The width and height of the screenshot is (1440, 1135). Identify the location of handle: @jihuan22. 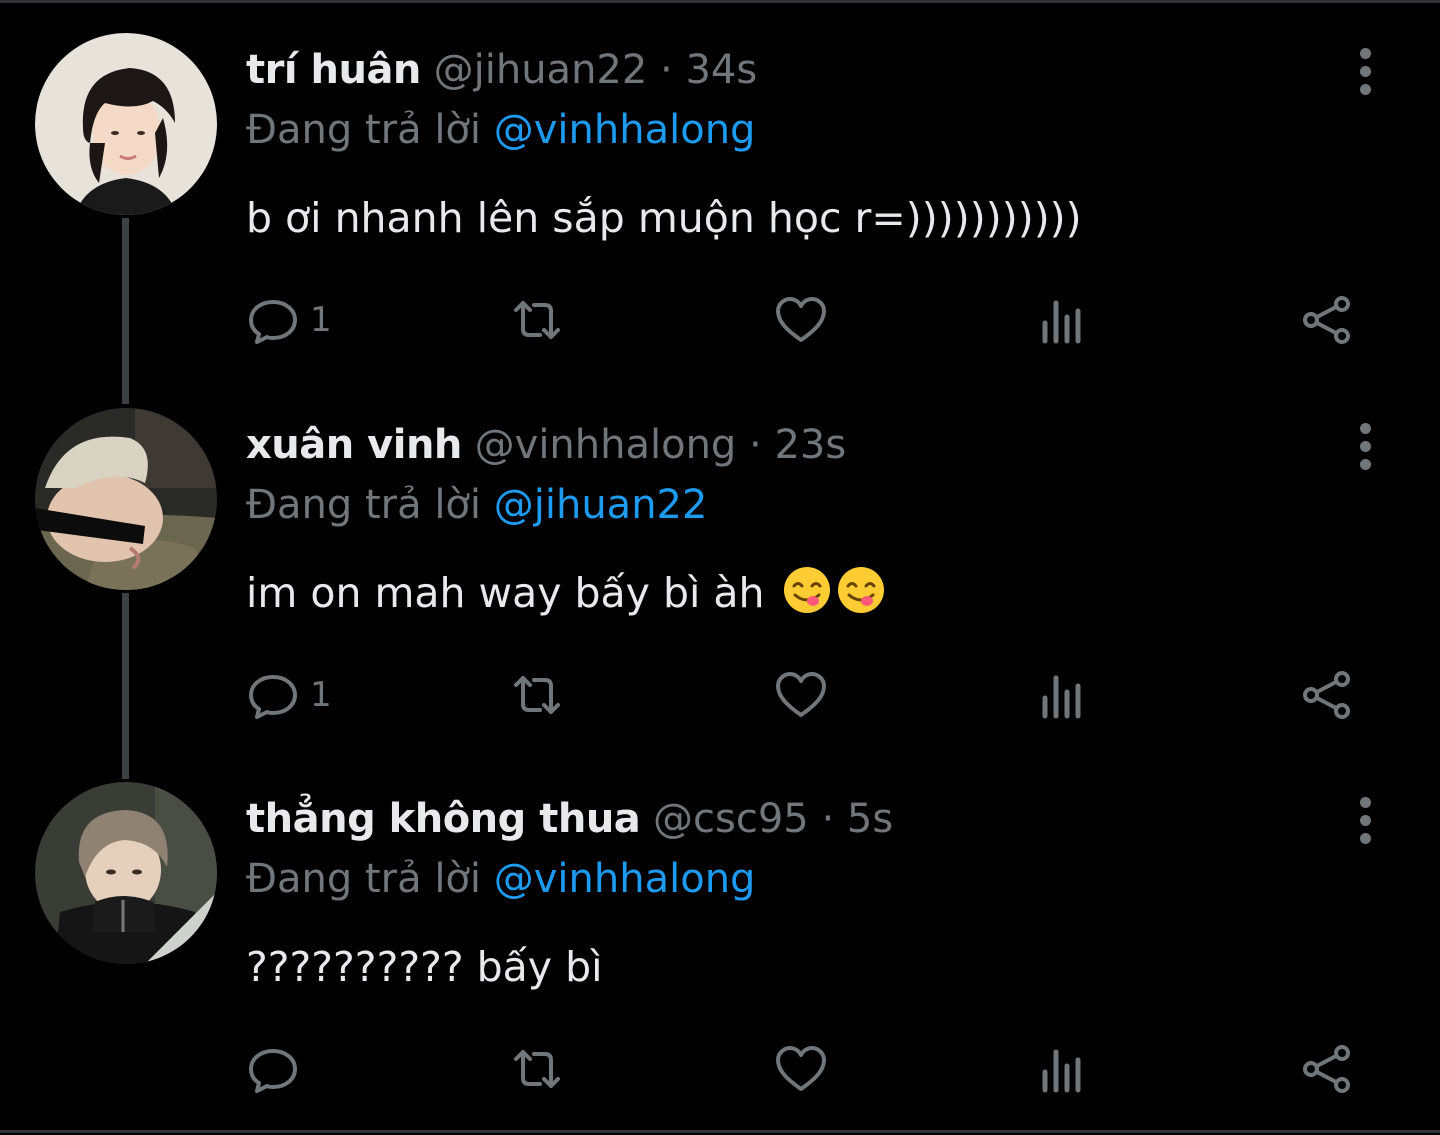
(541, 70).